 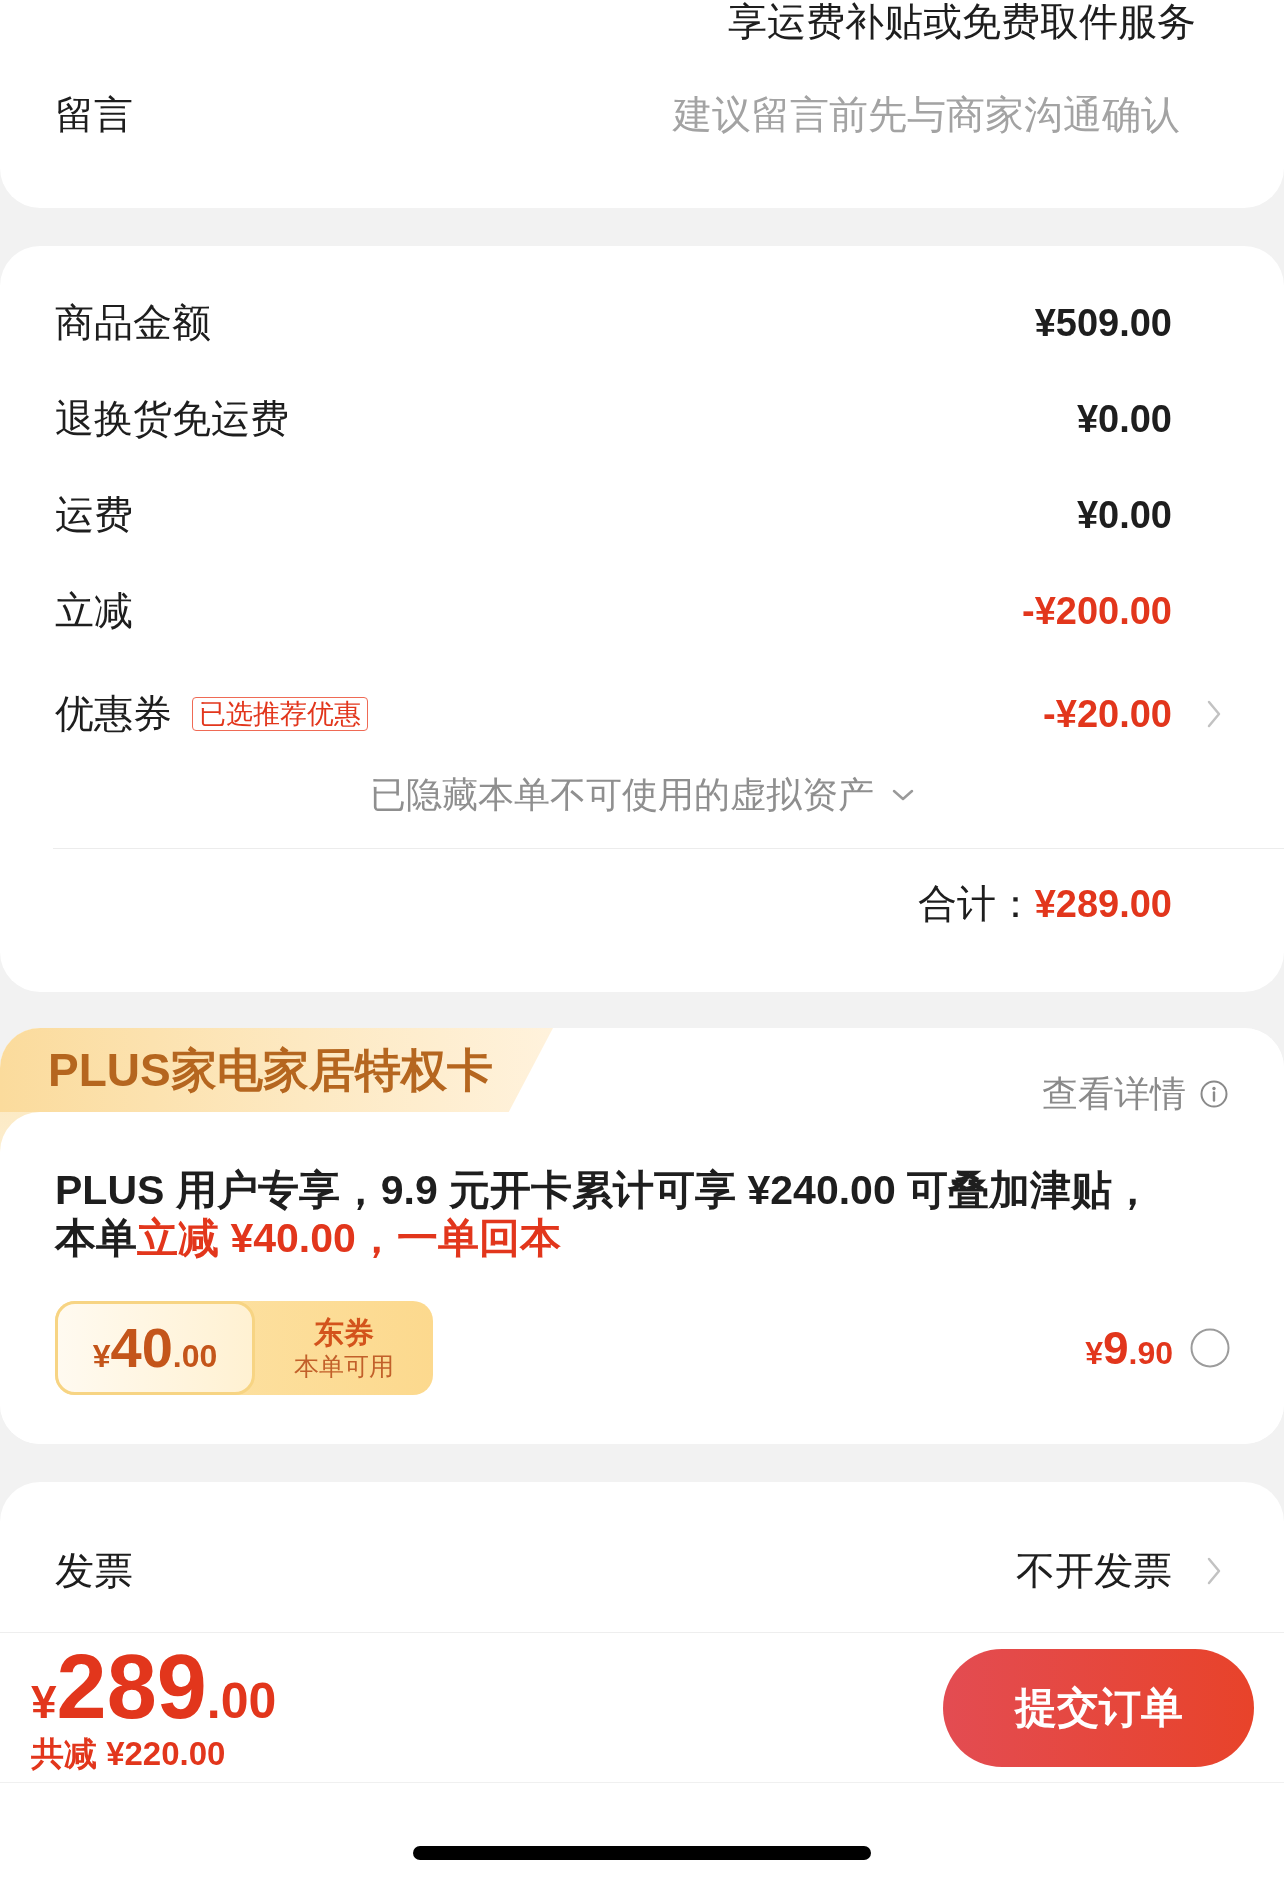 I want to click on invoice-label: 发票, so click(x=94, y=1571).